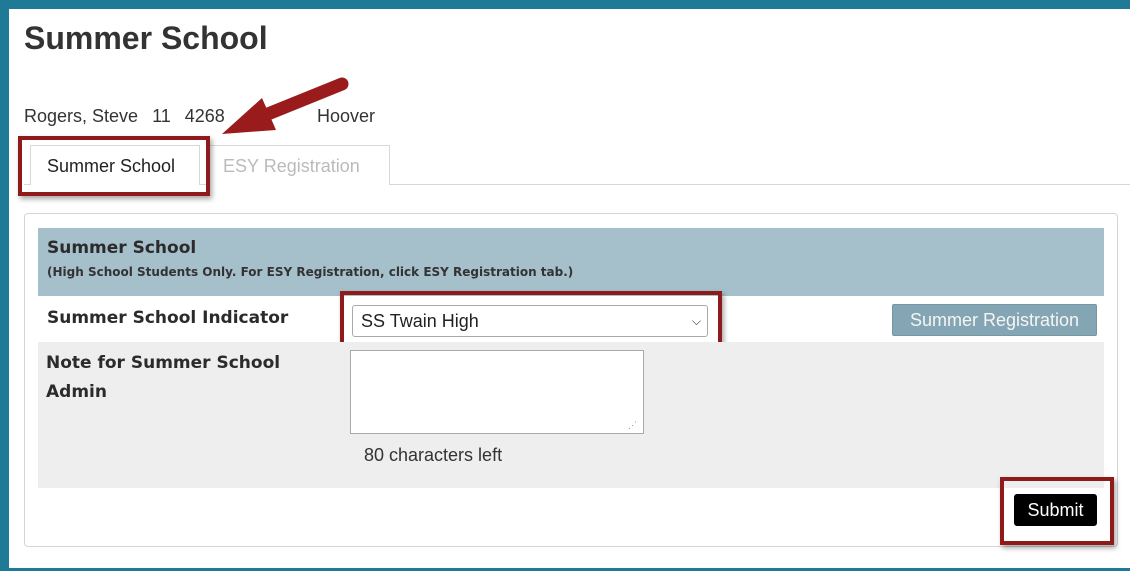 Image resolution: width=1130 pixels, height=571 pixels. Describe the element at coordinates (122, 248) in the screenshot. I see `section-title: Summer School` at that location.